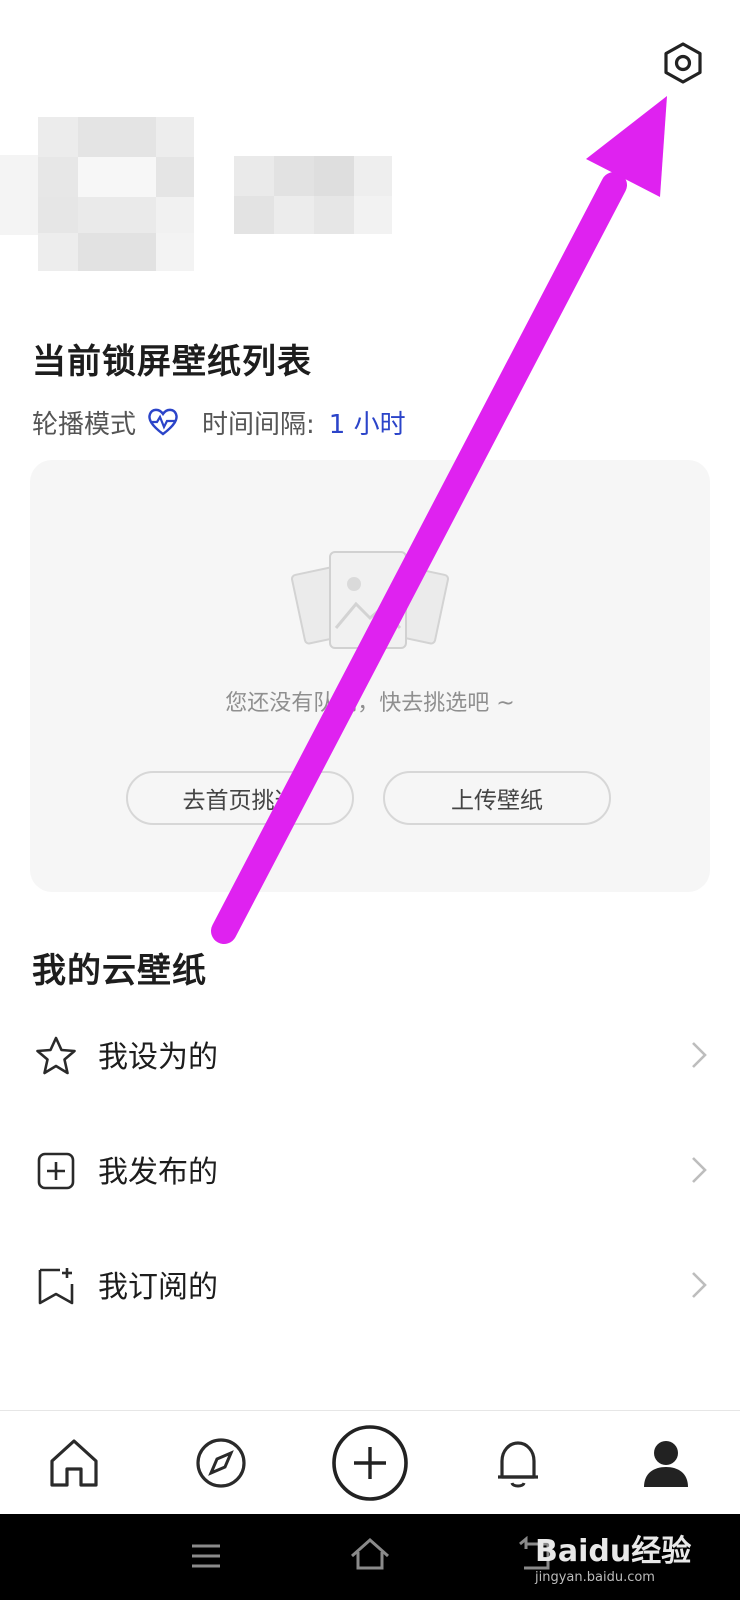  I want to click on list-item-label: 我设为的, so click(158, 1057).